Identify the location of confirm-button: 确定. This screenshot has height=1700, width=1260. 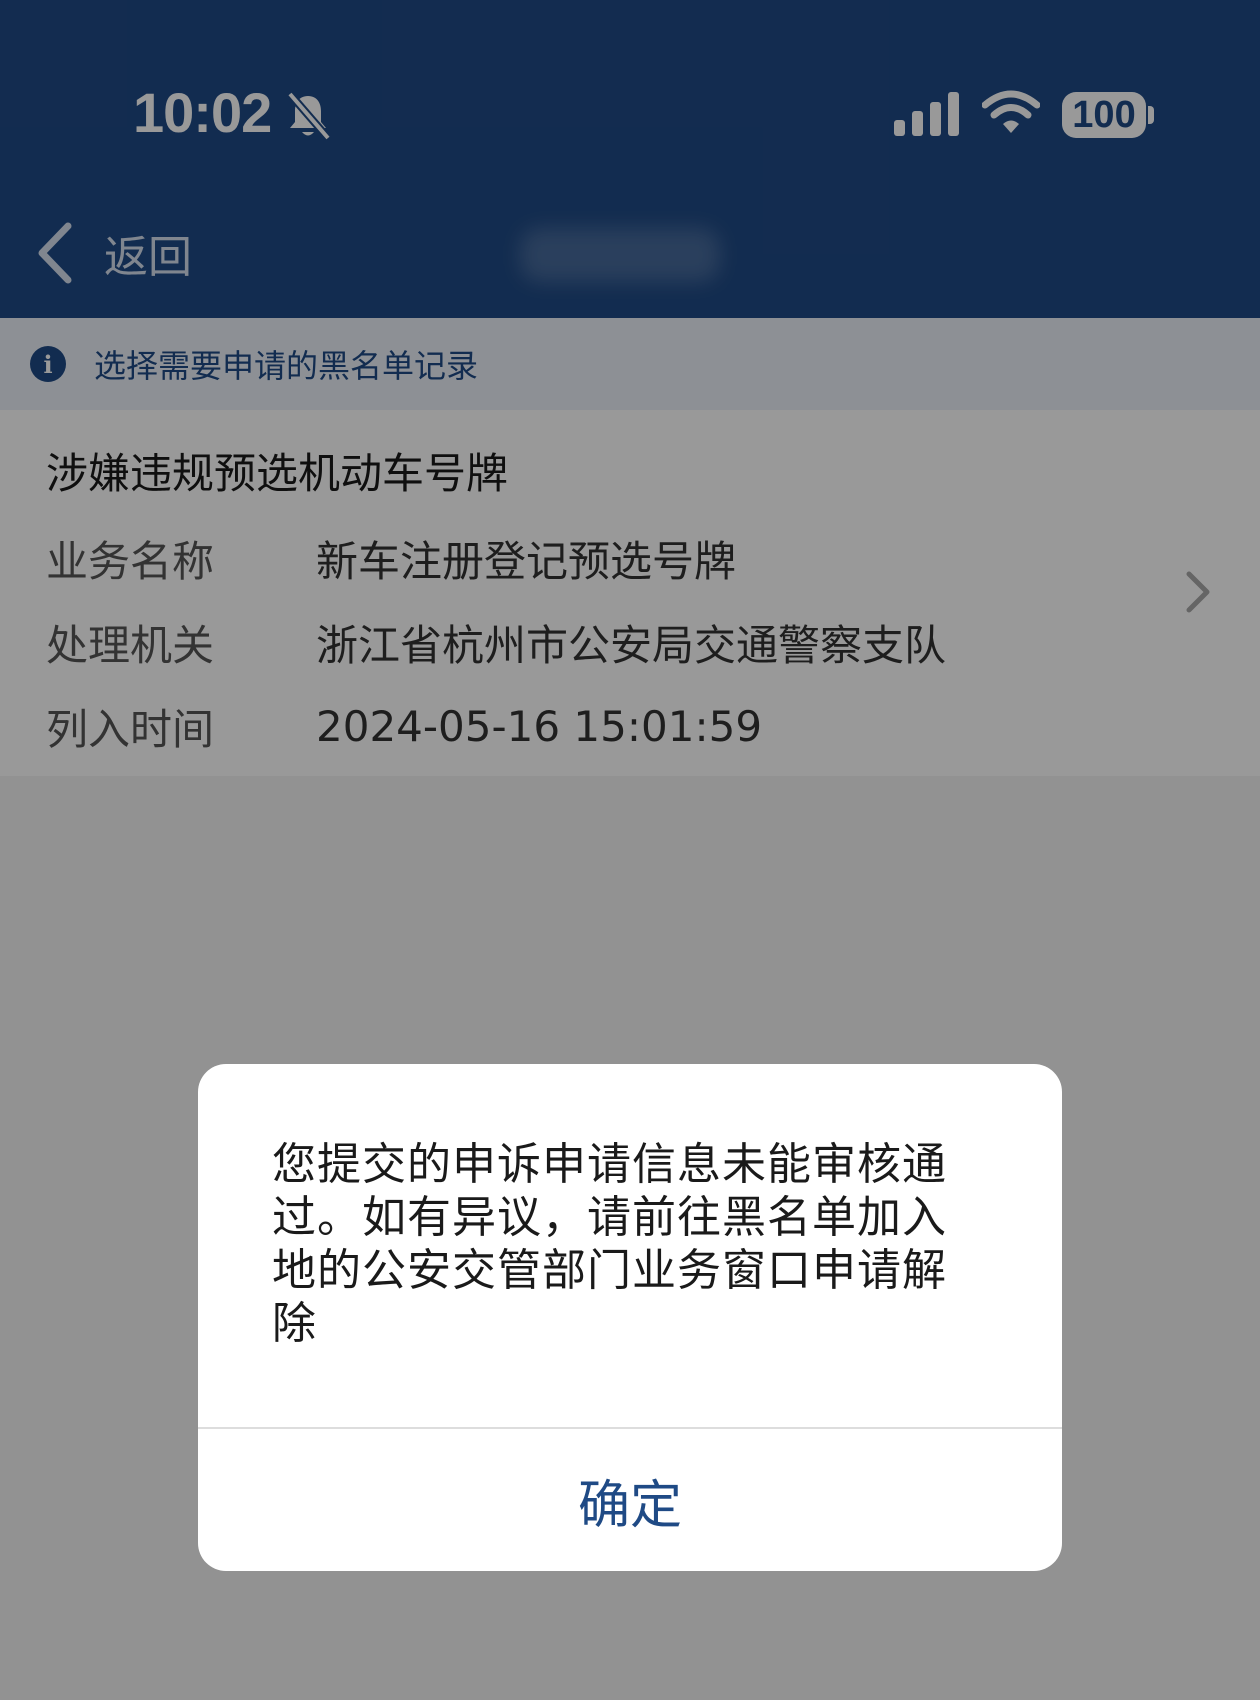
(630, 1500).